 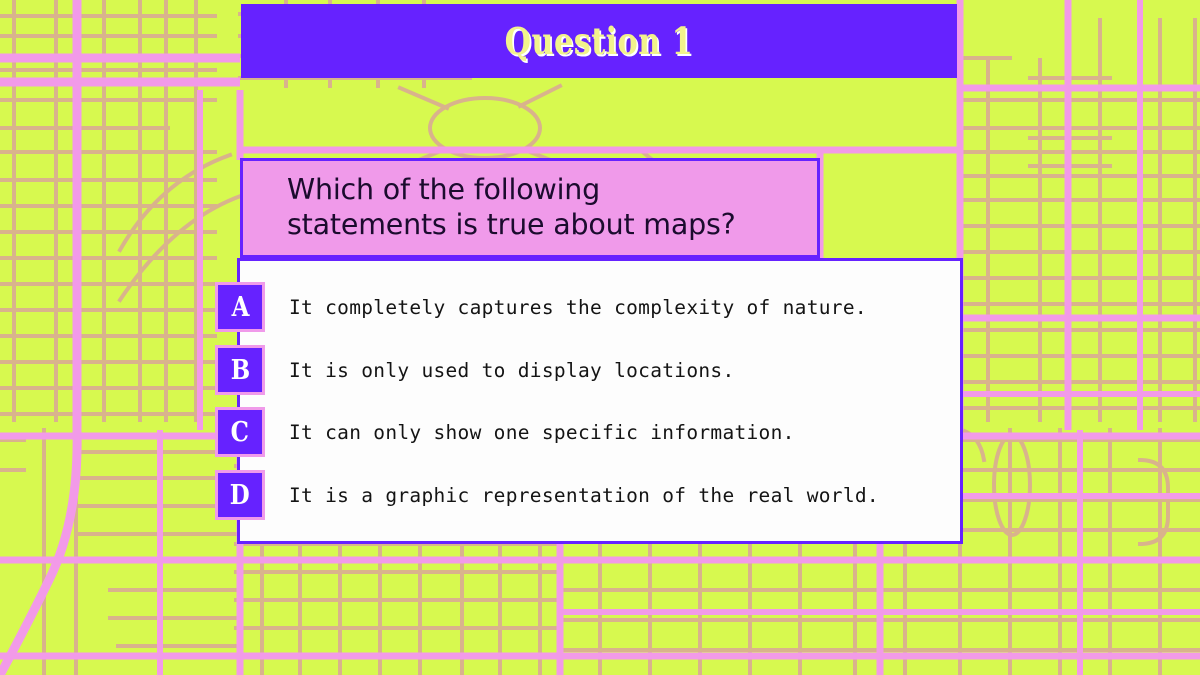 I want to click on answer-letter-badge-d: D, so click(x=240, y=495).